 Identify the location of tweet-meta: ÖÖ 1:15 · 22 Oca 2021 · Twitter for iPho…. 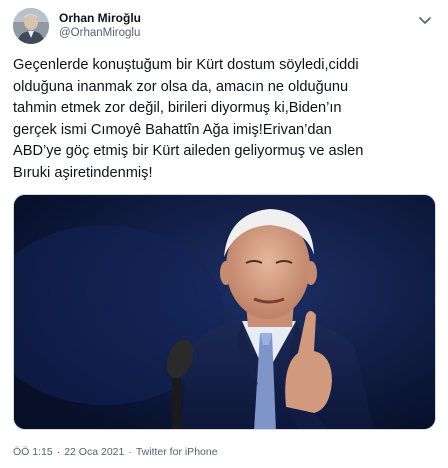
(115, 452).